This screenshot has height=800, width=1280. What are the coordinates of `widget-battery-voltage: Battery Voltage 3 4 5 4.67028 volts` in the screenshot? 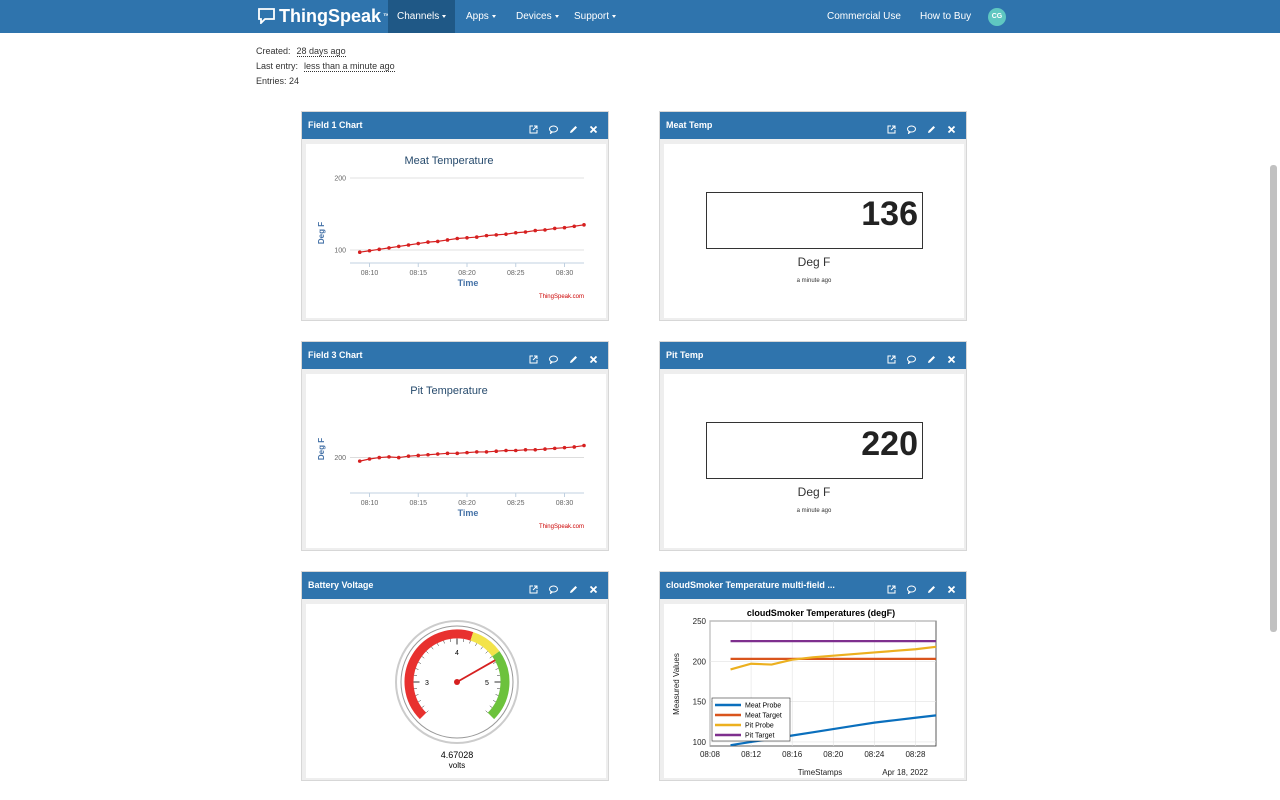 It's located at (455, 676).